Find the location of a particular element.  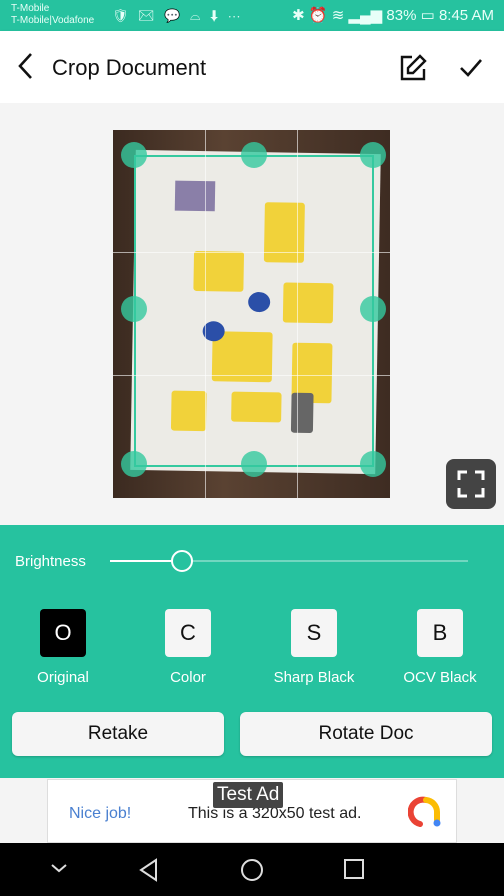

crop-handle-top is located at coordinates (254, 155).